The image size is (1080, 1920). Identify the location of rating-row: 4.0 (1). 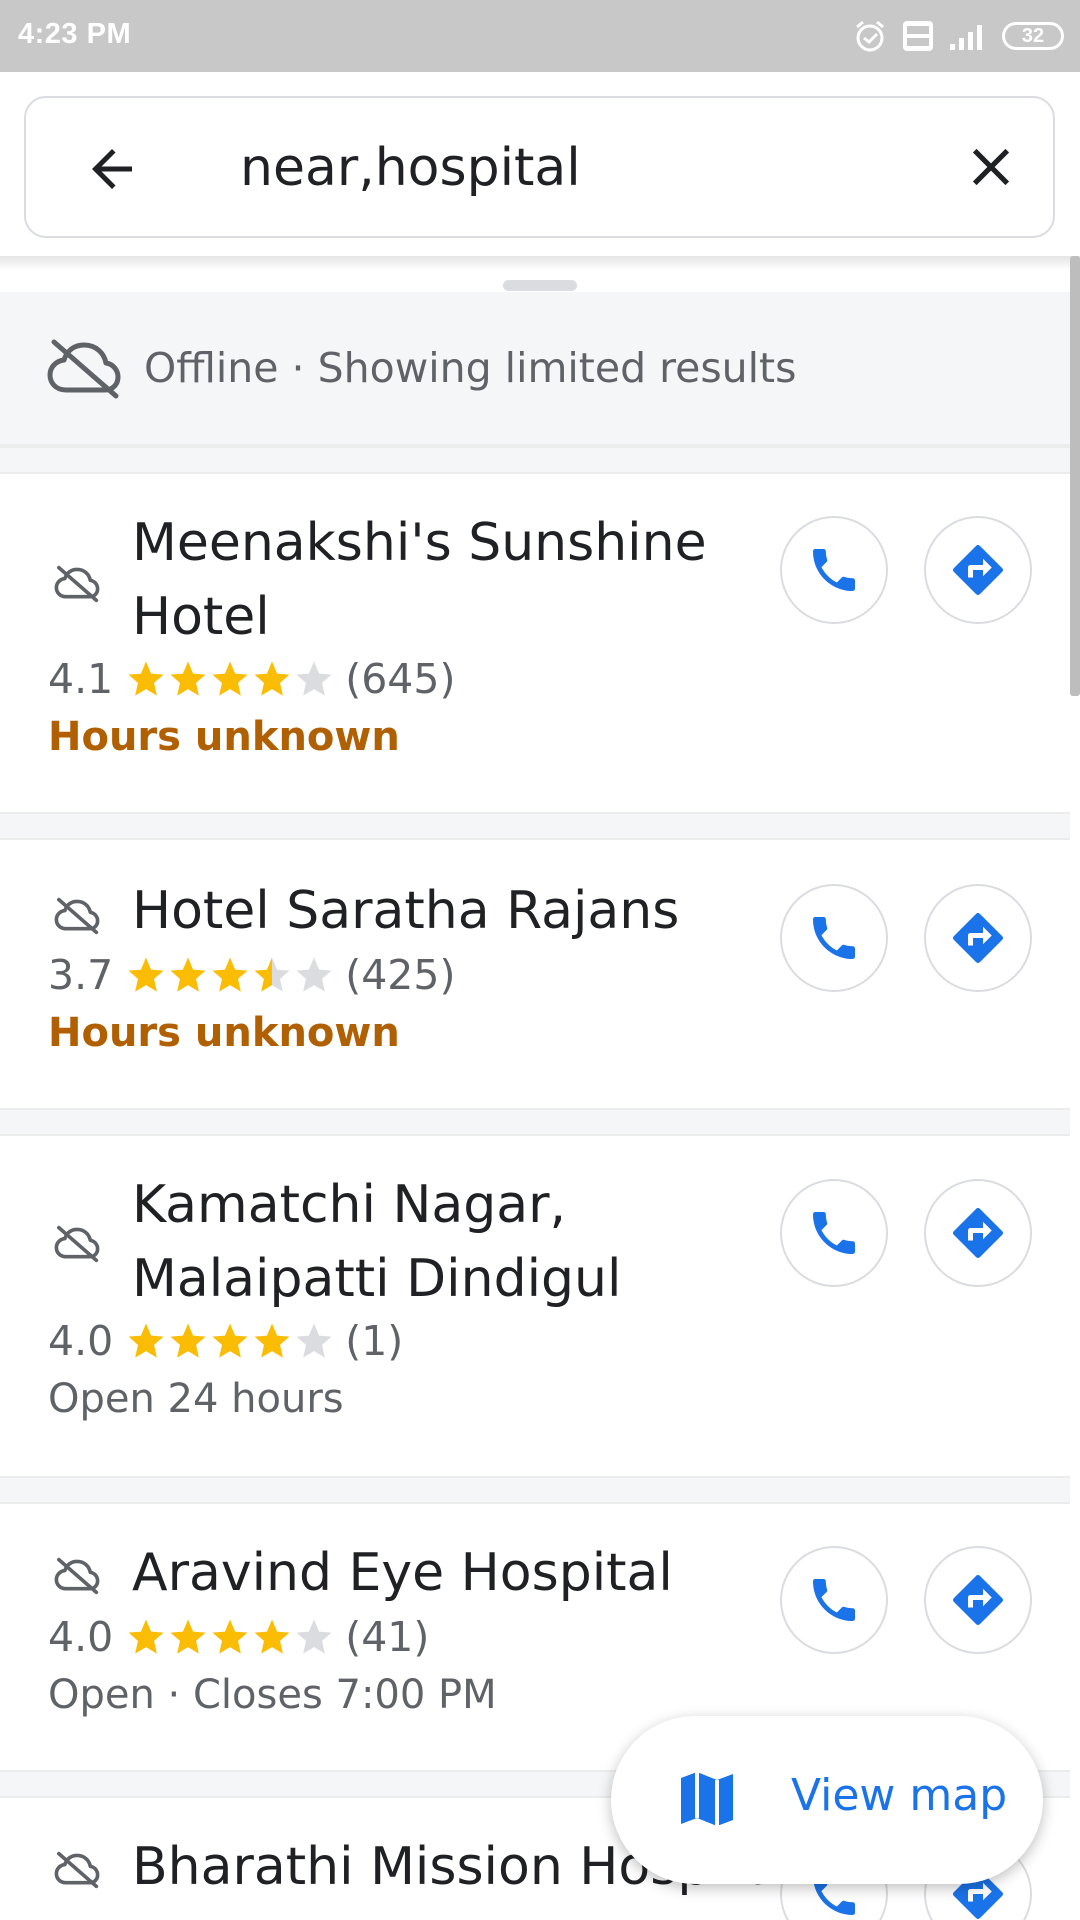
(225, 1341).